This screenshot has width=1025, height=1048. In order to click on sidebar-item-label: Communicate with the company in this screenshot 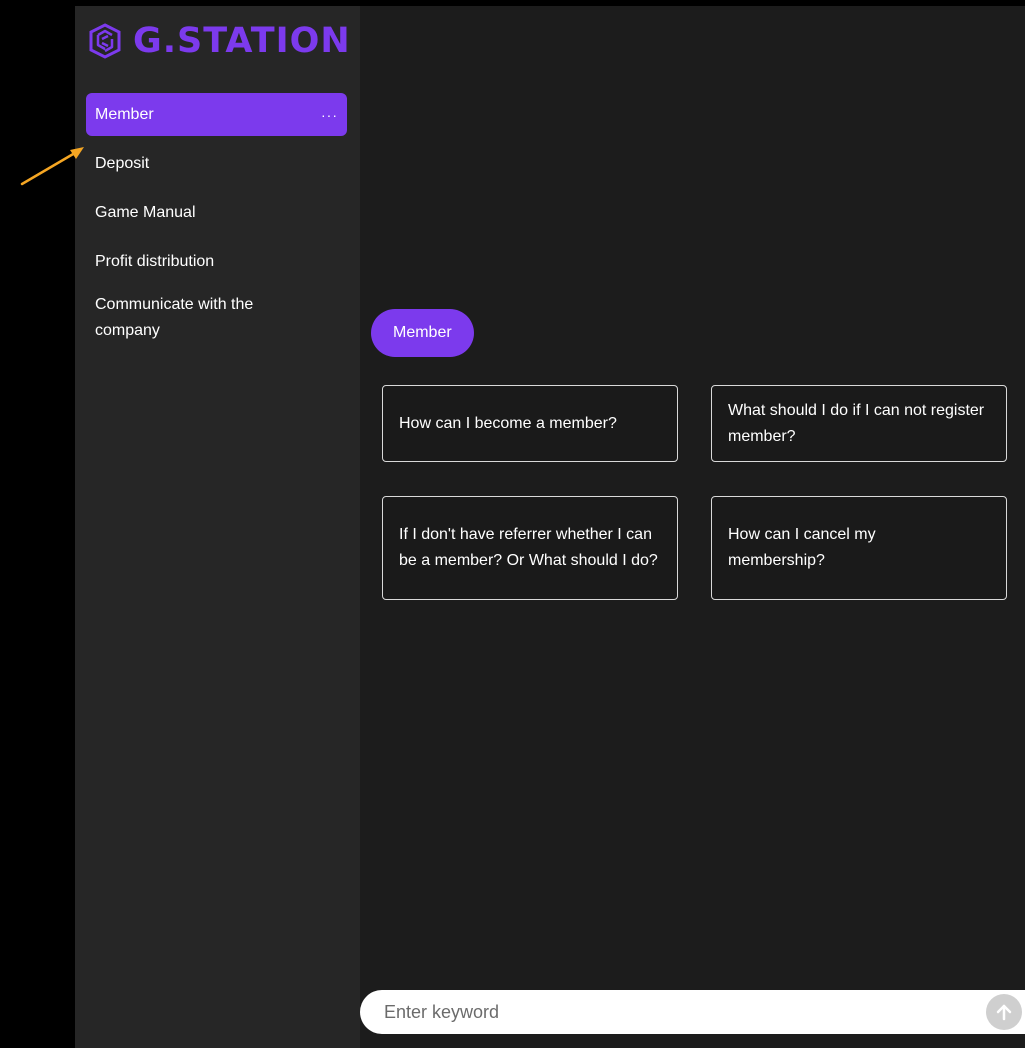, I will do `click(174, 317)`.